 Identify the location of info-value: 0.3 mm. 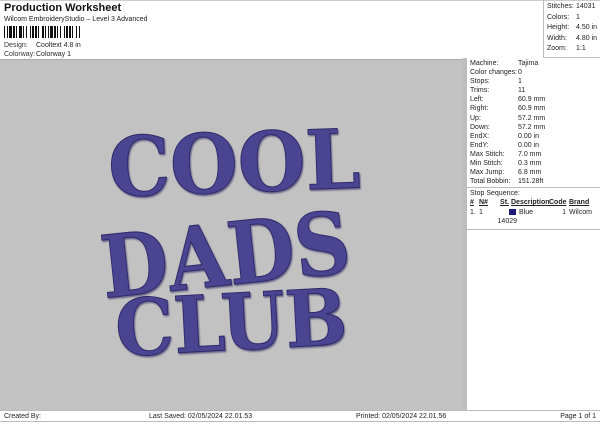
(530, 164).